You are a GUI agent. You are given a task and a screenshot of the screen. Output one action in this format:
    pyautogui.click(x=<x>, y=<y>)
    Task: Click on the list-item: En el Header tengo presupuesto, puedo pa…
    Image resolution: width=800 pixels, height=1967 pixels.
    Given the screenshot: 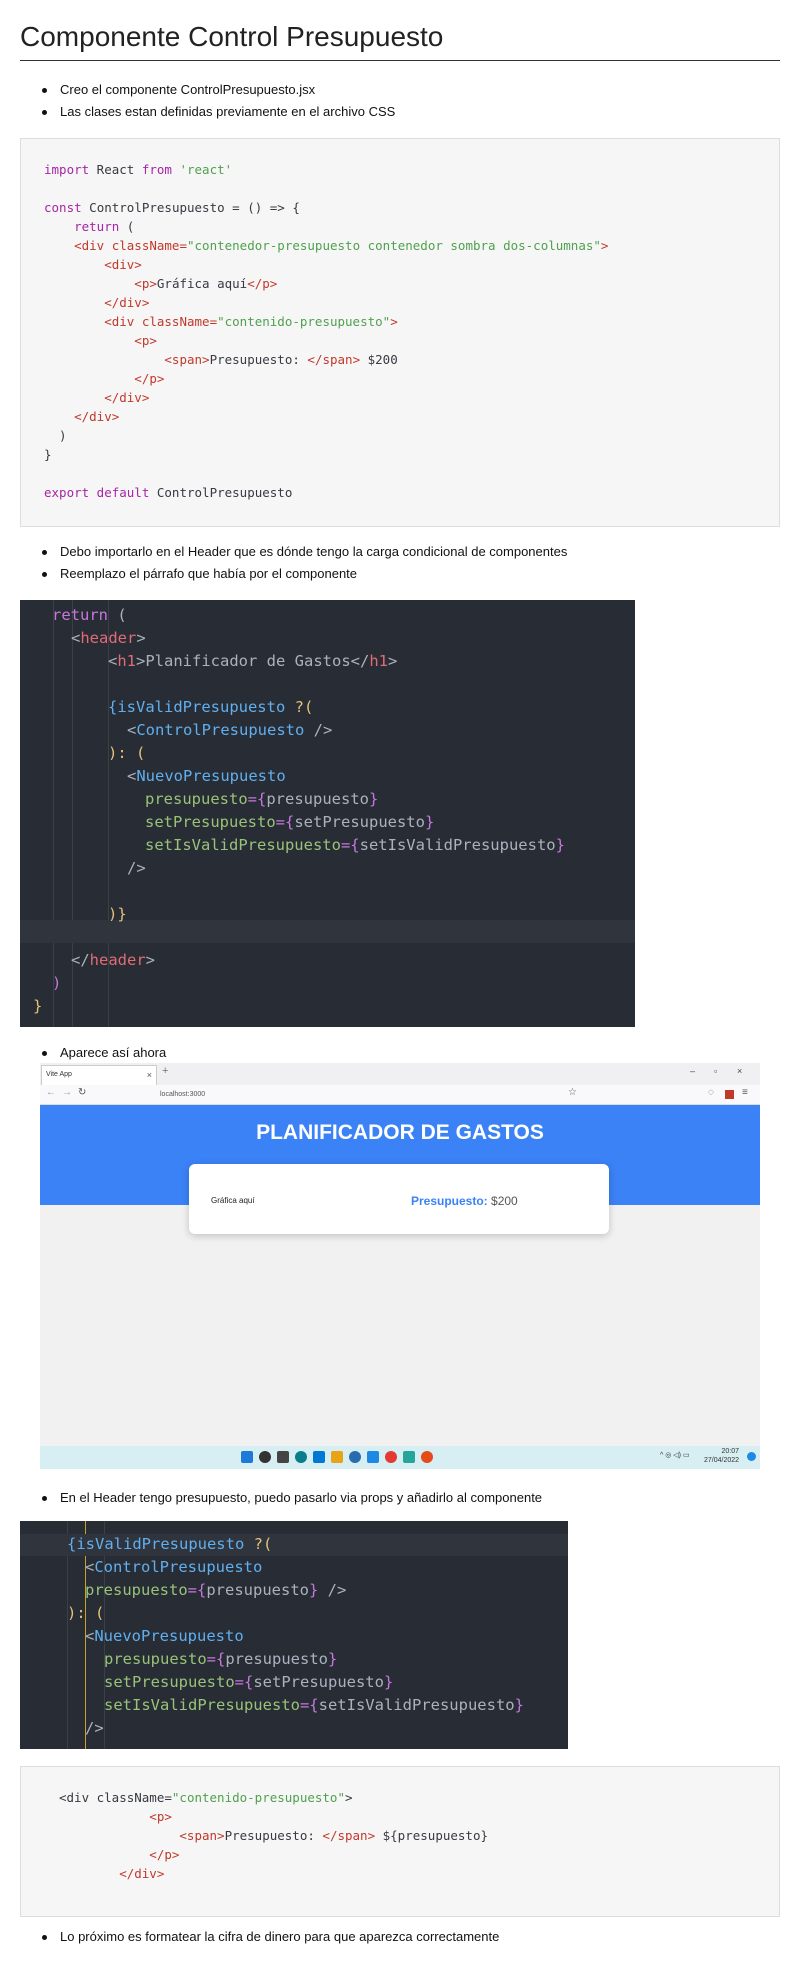 What is the action you would take?
    pyautogui.click(x=291, y=1498)
    